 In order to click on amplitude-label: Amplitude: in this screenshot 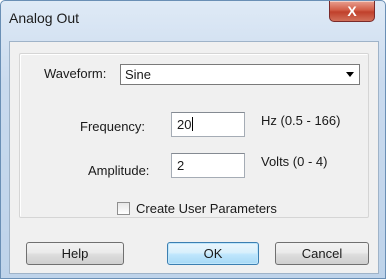, I will do `click(119, 170)`.